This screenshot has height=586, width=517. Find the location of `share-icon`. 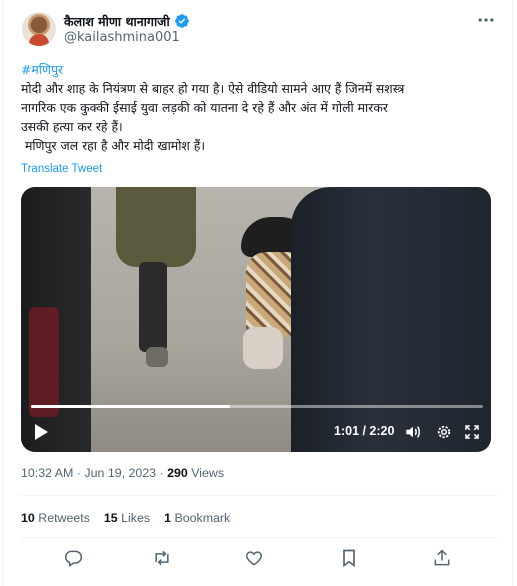

share-icon is located at coordinates (442, 557).